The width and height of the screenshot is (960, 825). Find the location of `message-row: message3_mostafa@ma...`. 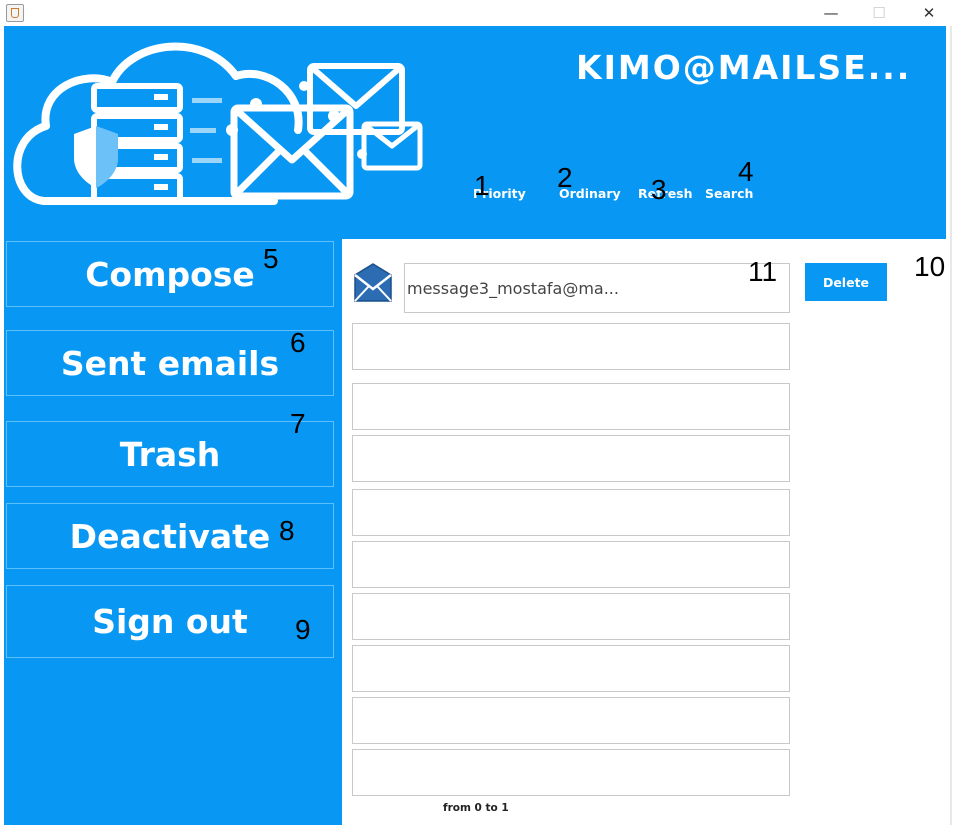

message-row: message3_mostafa@ma... is located at coordinates (597, 288).